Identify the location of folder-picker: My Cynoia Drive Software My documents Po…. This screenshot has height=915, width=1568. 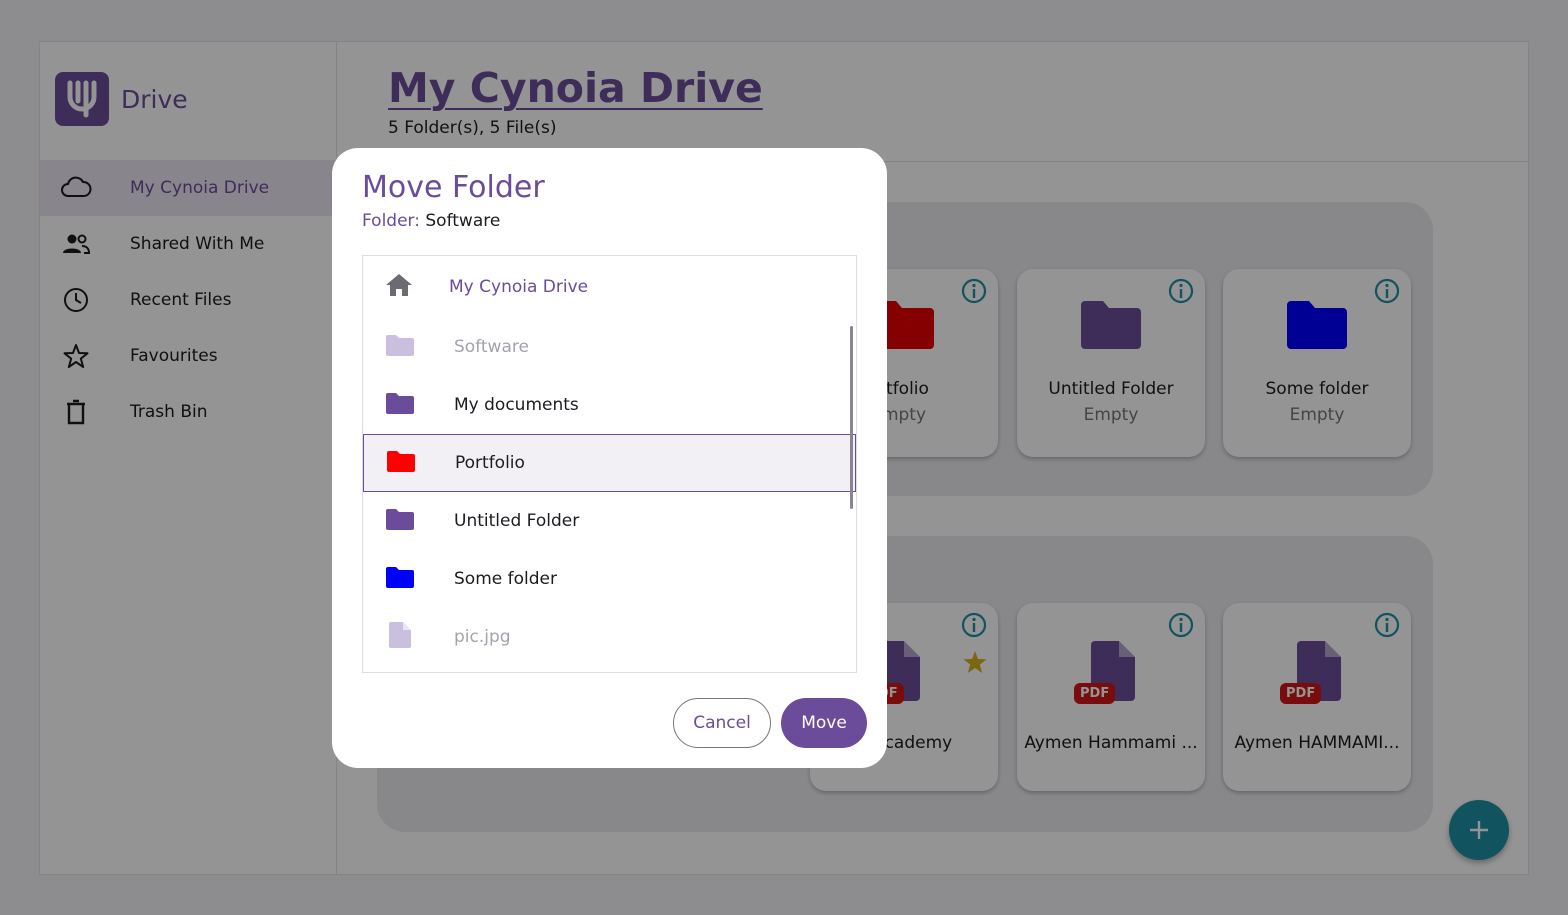
(609, 464).